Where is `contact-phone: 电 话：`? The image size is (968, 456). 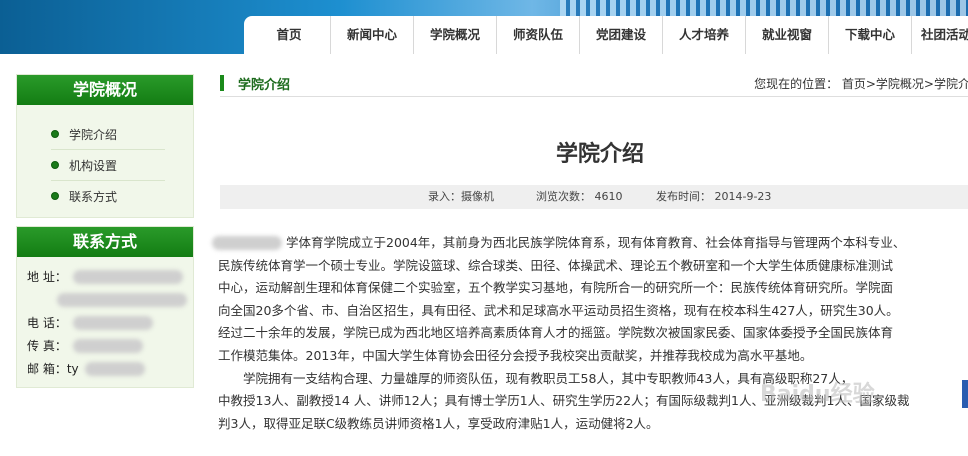 contact-phone: 电 话： is located at coordinates (110, 322).